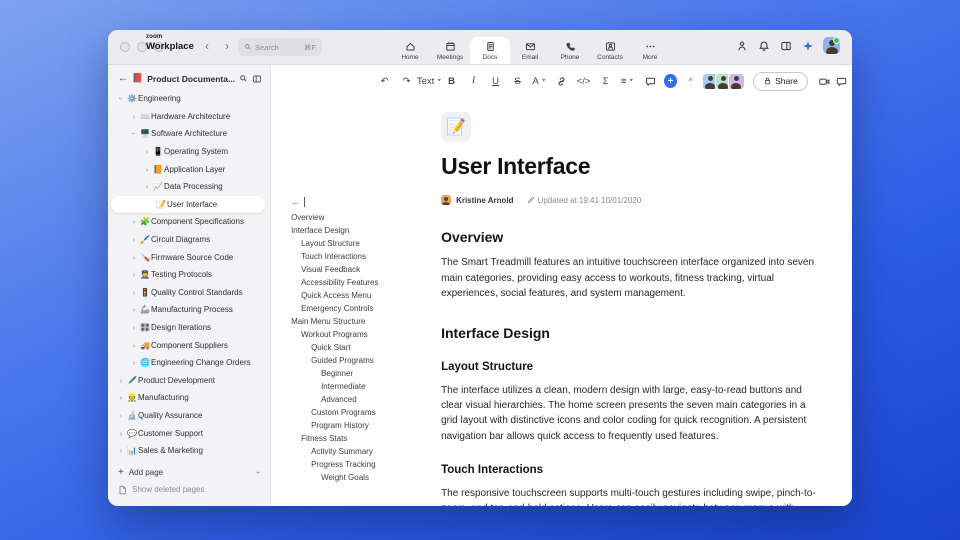 This screenshot has height=540, width=960. I want to click on add-page-button: + Add page ›, so click(189, 472).